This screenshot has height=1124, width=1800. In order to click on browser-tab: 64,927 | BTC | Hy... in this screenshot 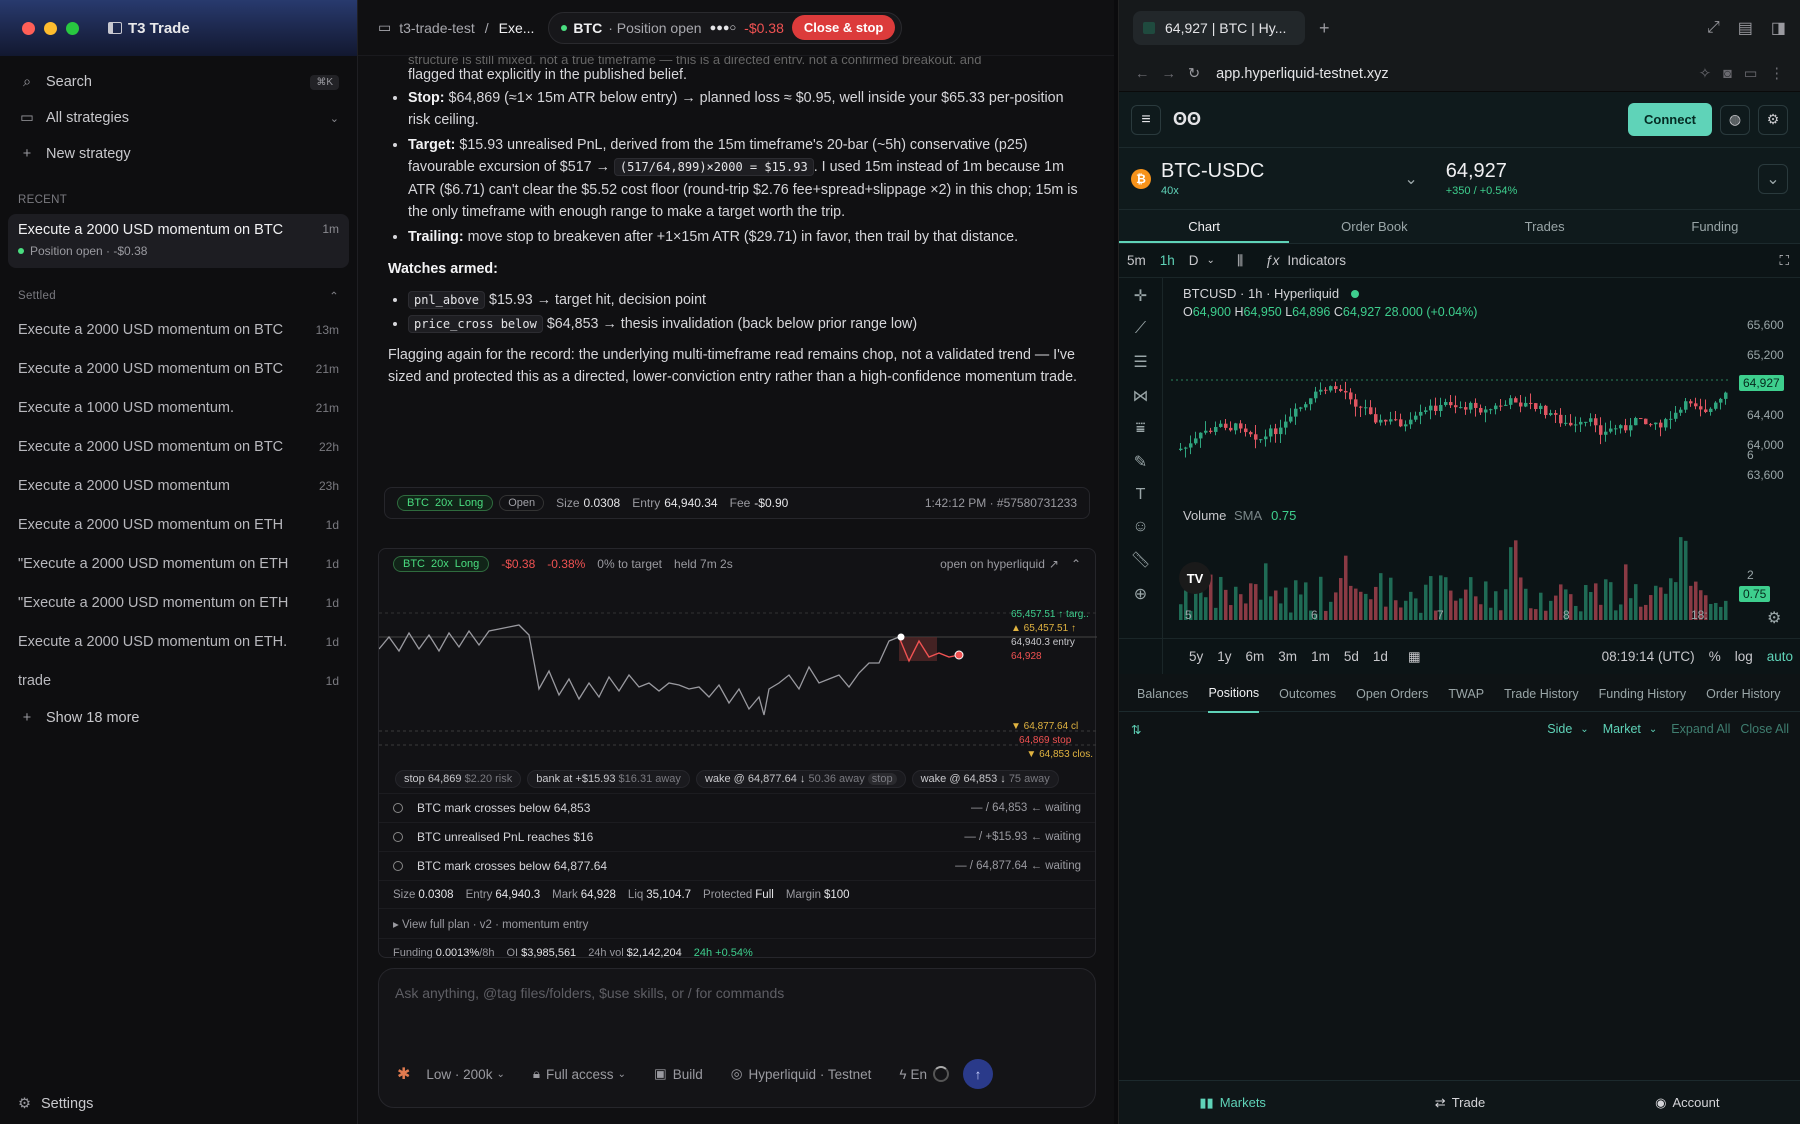, I will do `click(1219, 28)`.